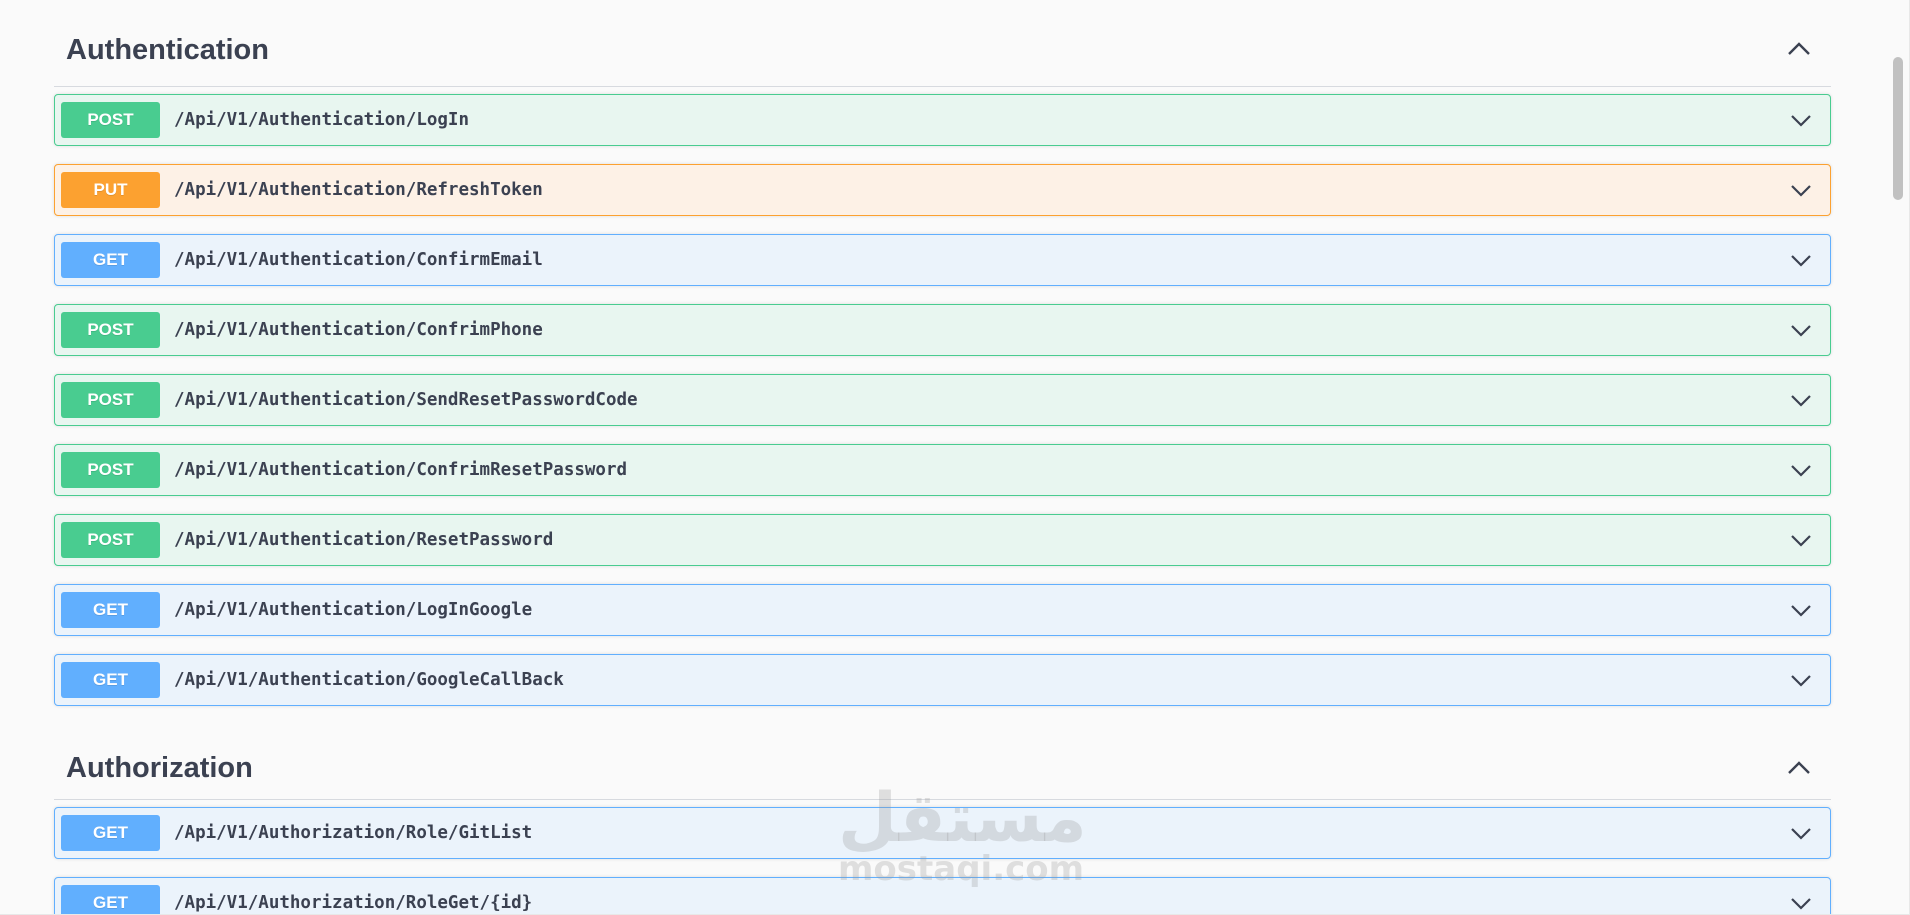 This screenshot has height=915, width=1910. I want to click on section-header-authentication: Authentication, so click(942, 43).